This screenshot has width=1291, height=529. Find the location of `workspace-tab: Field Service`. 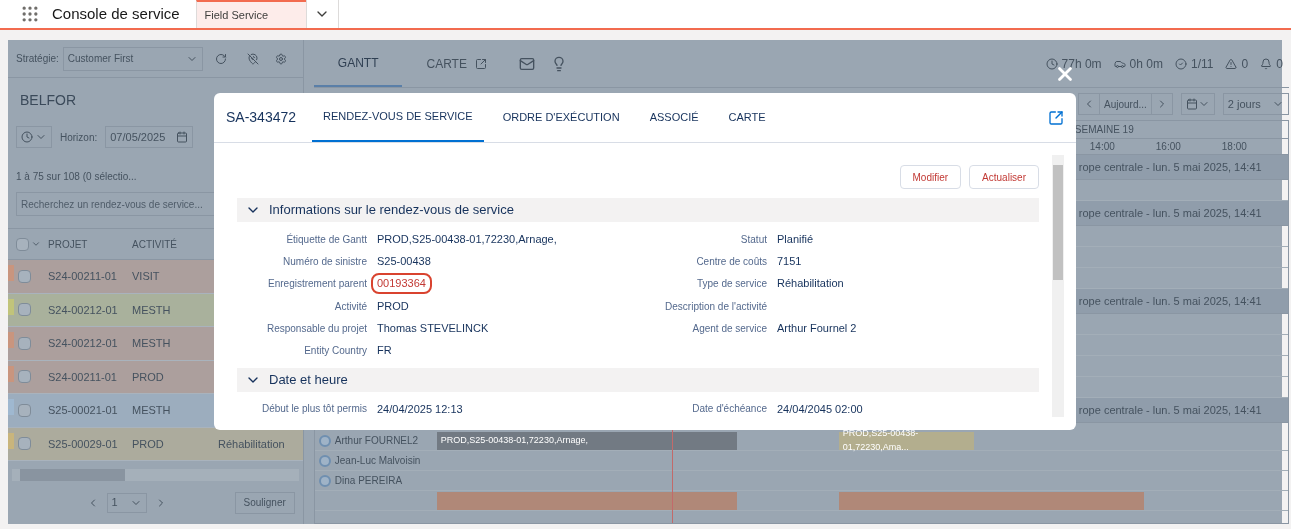

workspace-tab: Field Service is located at coordinates (250, 14).